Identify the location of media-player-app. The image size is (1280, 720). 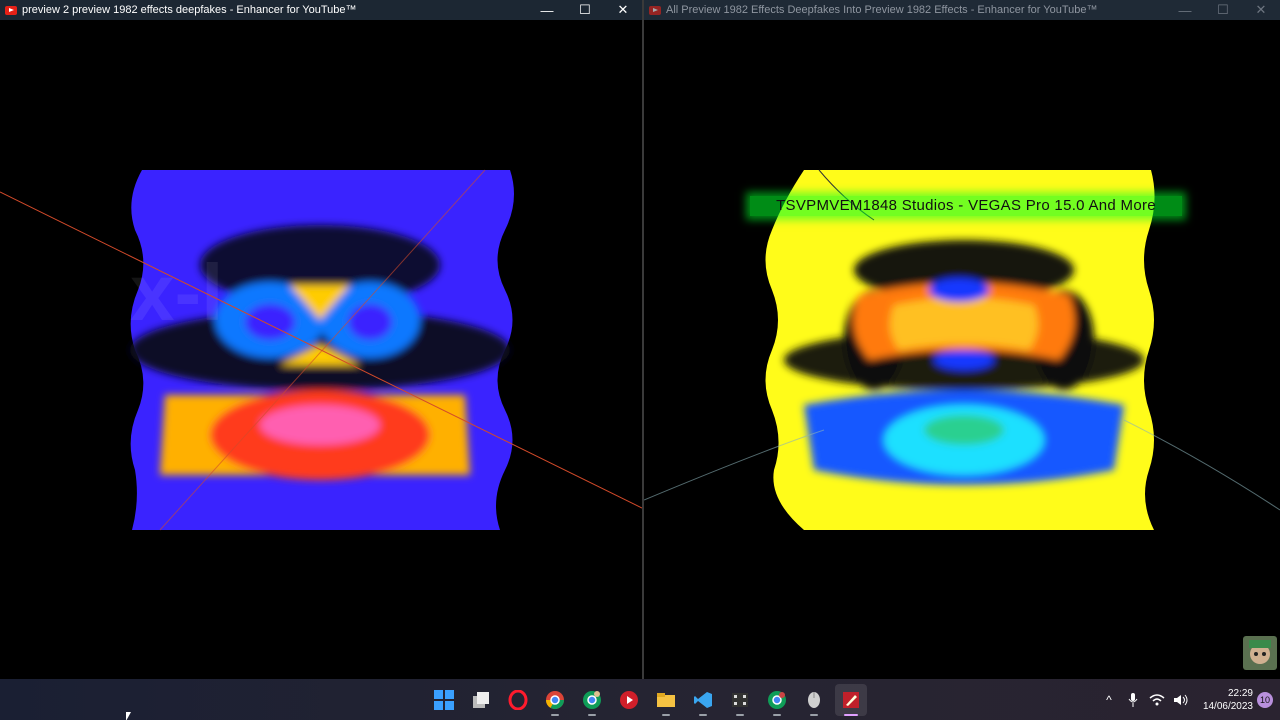
(629, 700).